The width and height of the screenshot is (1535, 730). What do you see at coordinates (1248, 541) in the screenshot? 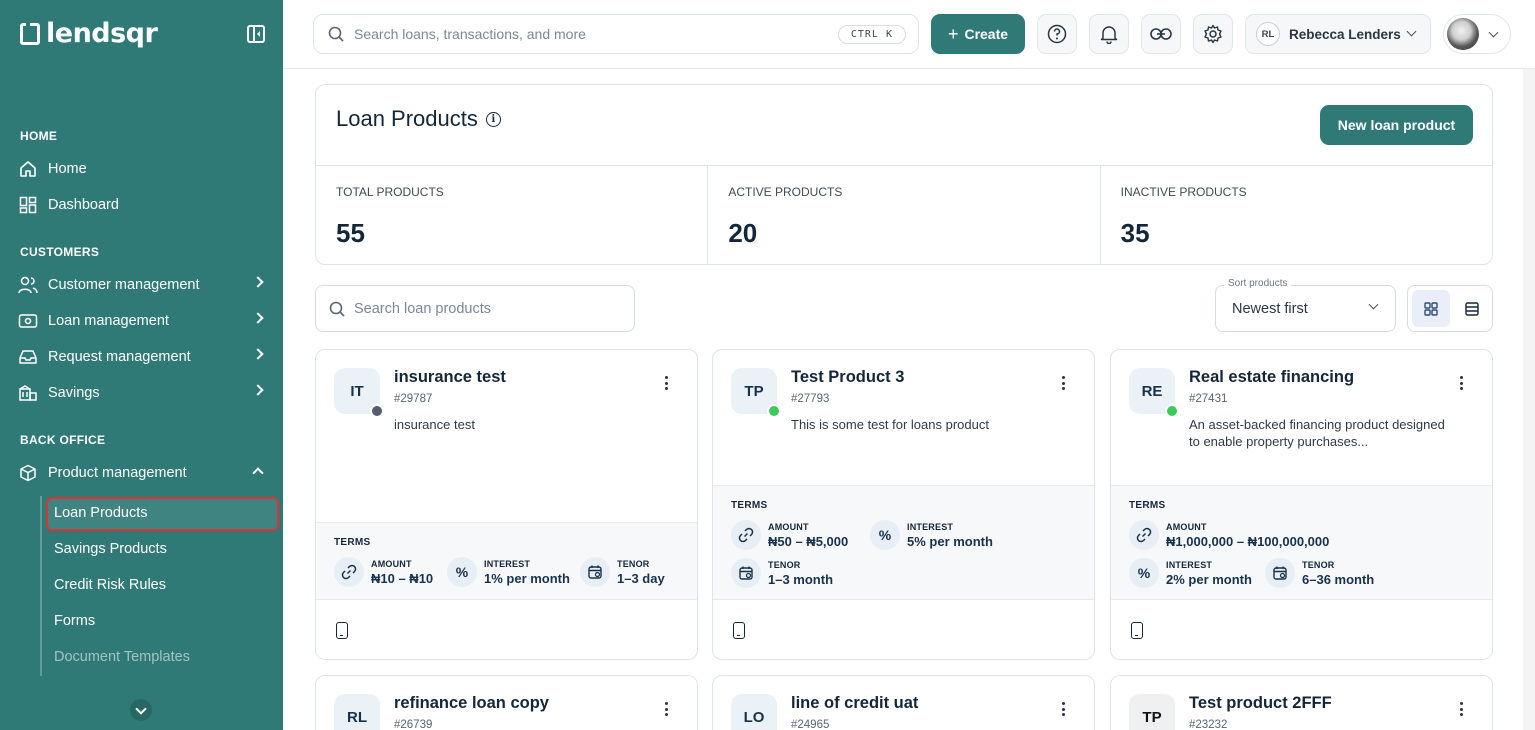
I see `term-value: ₦1,000,000 – ₦100,000,000` at bounding box center [1248, 541].